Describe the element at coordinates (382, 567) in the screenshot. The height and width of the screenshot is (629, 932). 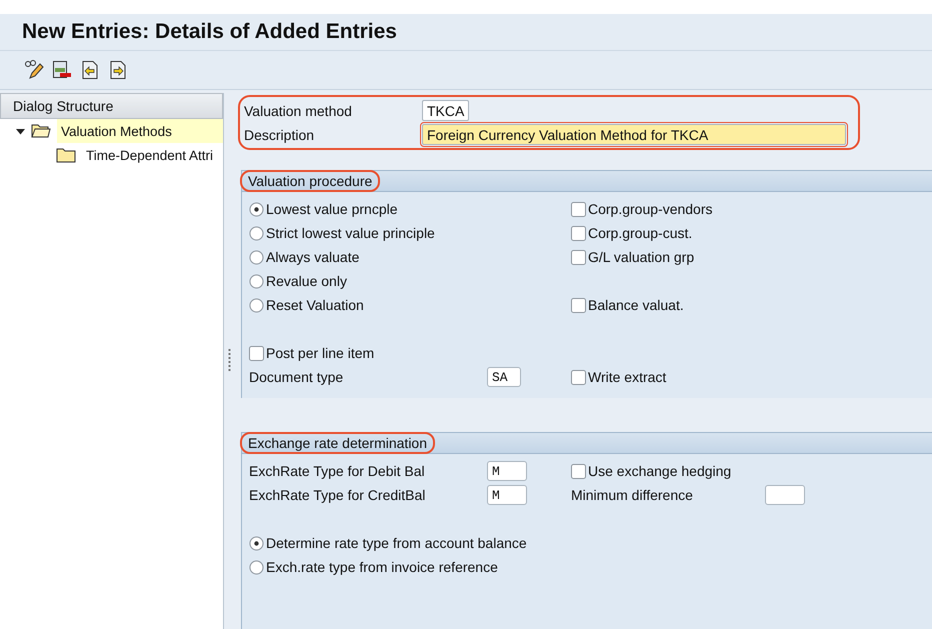
I see `option-label: Exch.rate type from invoice reference` at that location.